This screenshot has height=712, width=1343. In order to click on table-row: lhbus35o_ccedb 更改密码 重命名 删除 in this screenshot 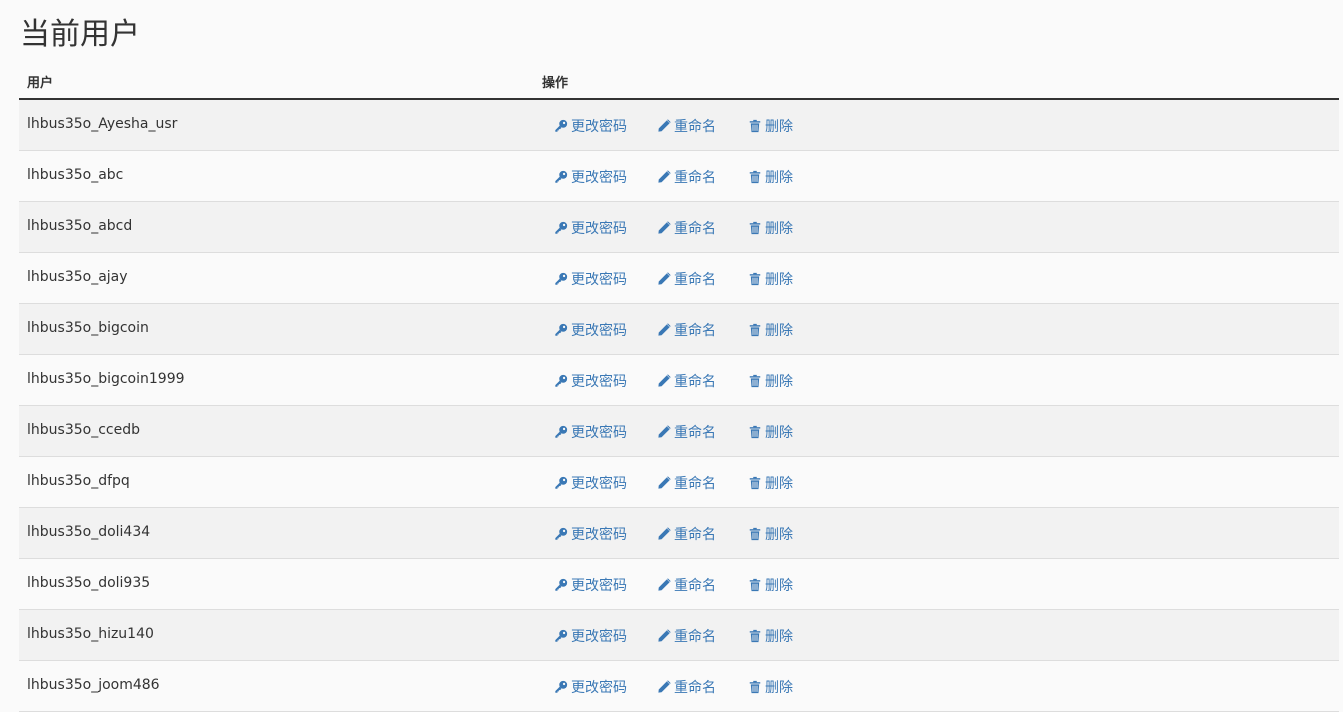, I will do `click(679, 431)`.